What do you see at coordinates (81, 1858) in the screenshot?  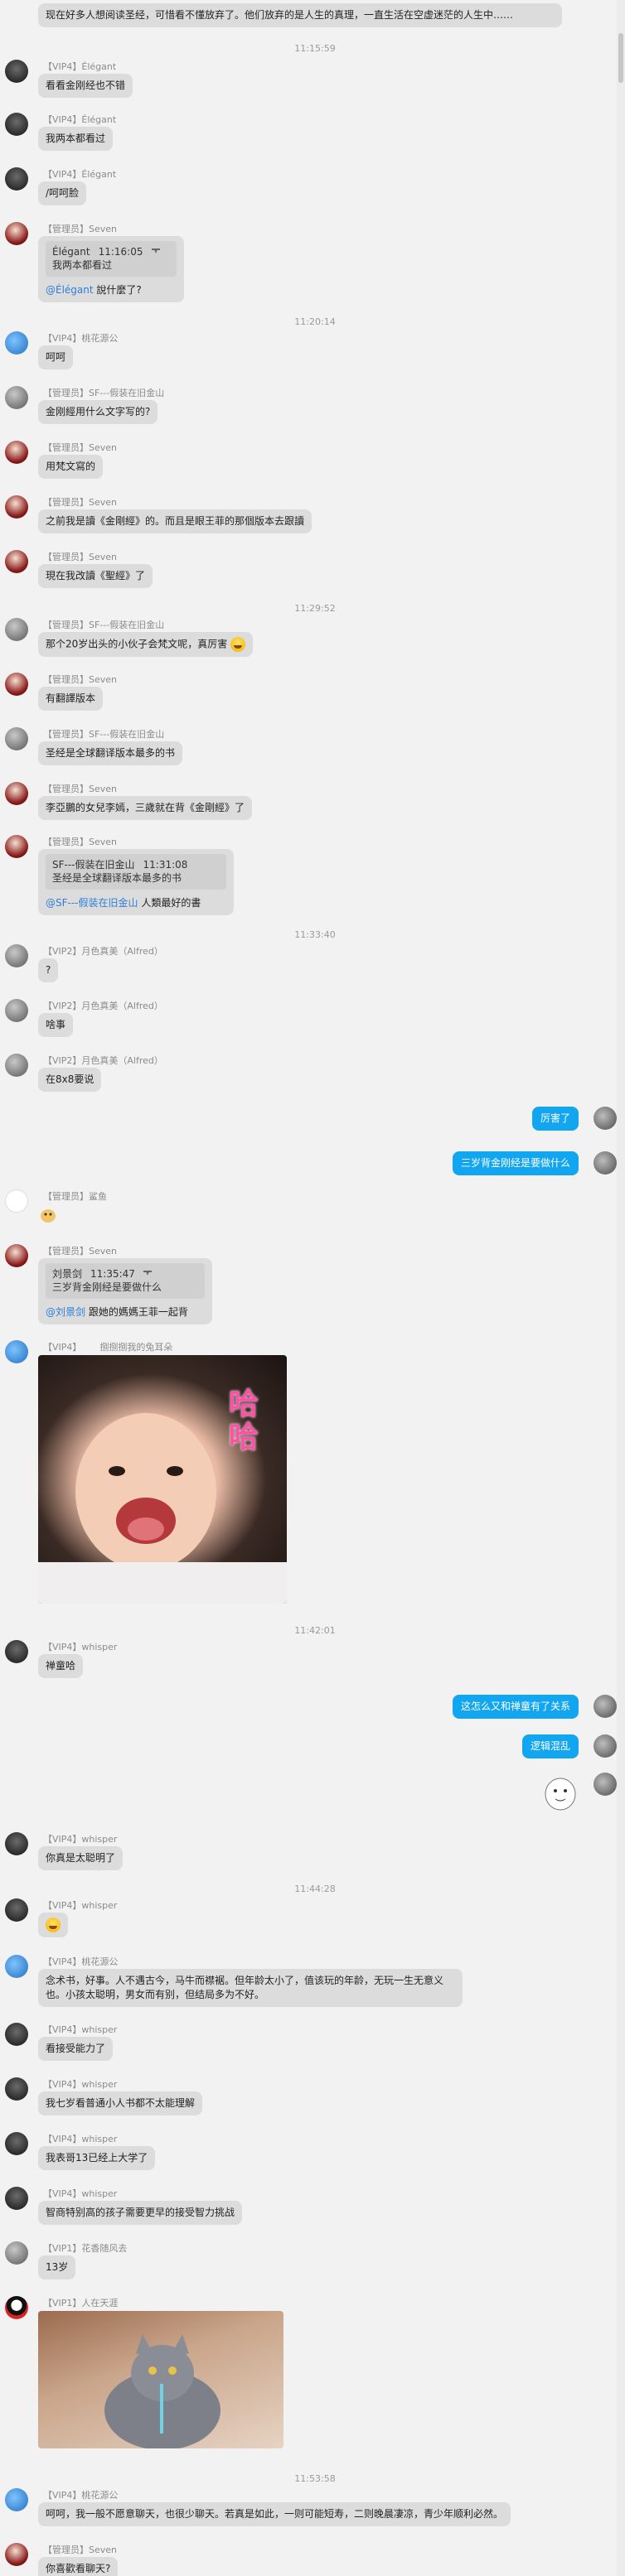 I see `message-bubble: 你真是太聪明了` at bounding box center [81, 1858].